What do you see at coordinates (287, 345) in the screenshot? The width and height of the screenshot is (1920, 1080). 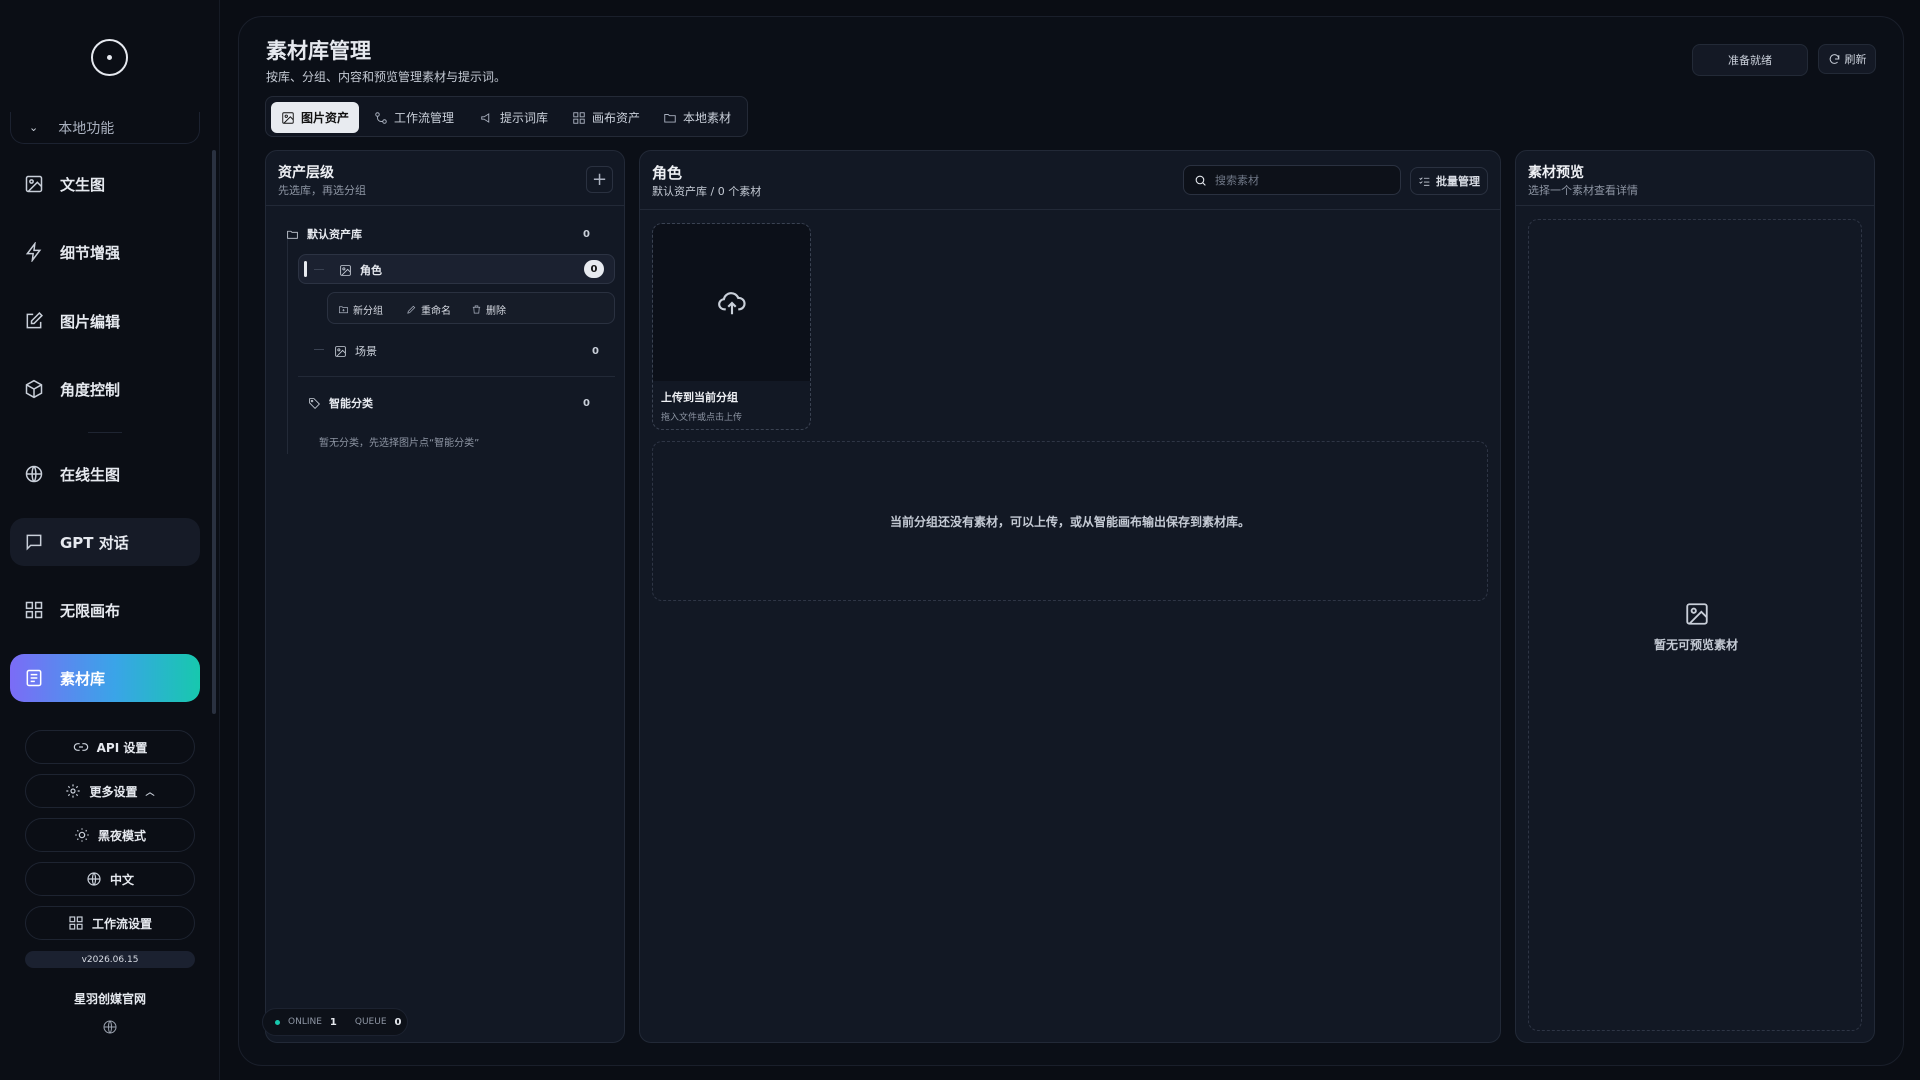 I see `tree-guide` at bounding box center [287, 345].